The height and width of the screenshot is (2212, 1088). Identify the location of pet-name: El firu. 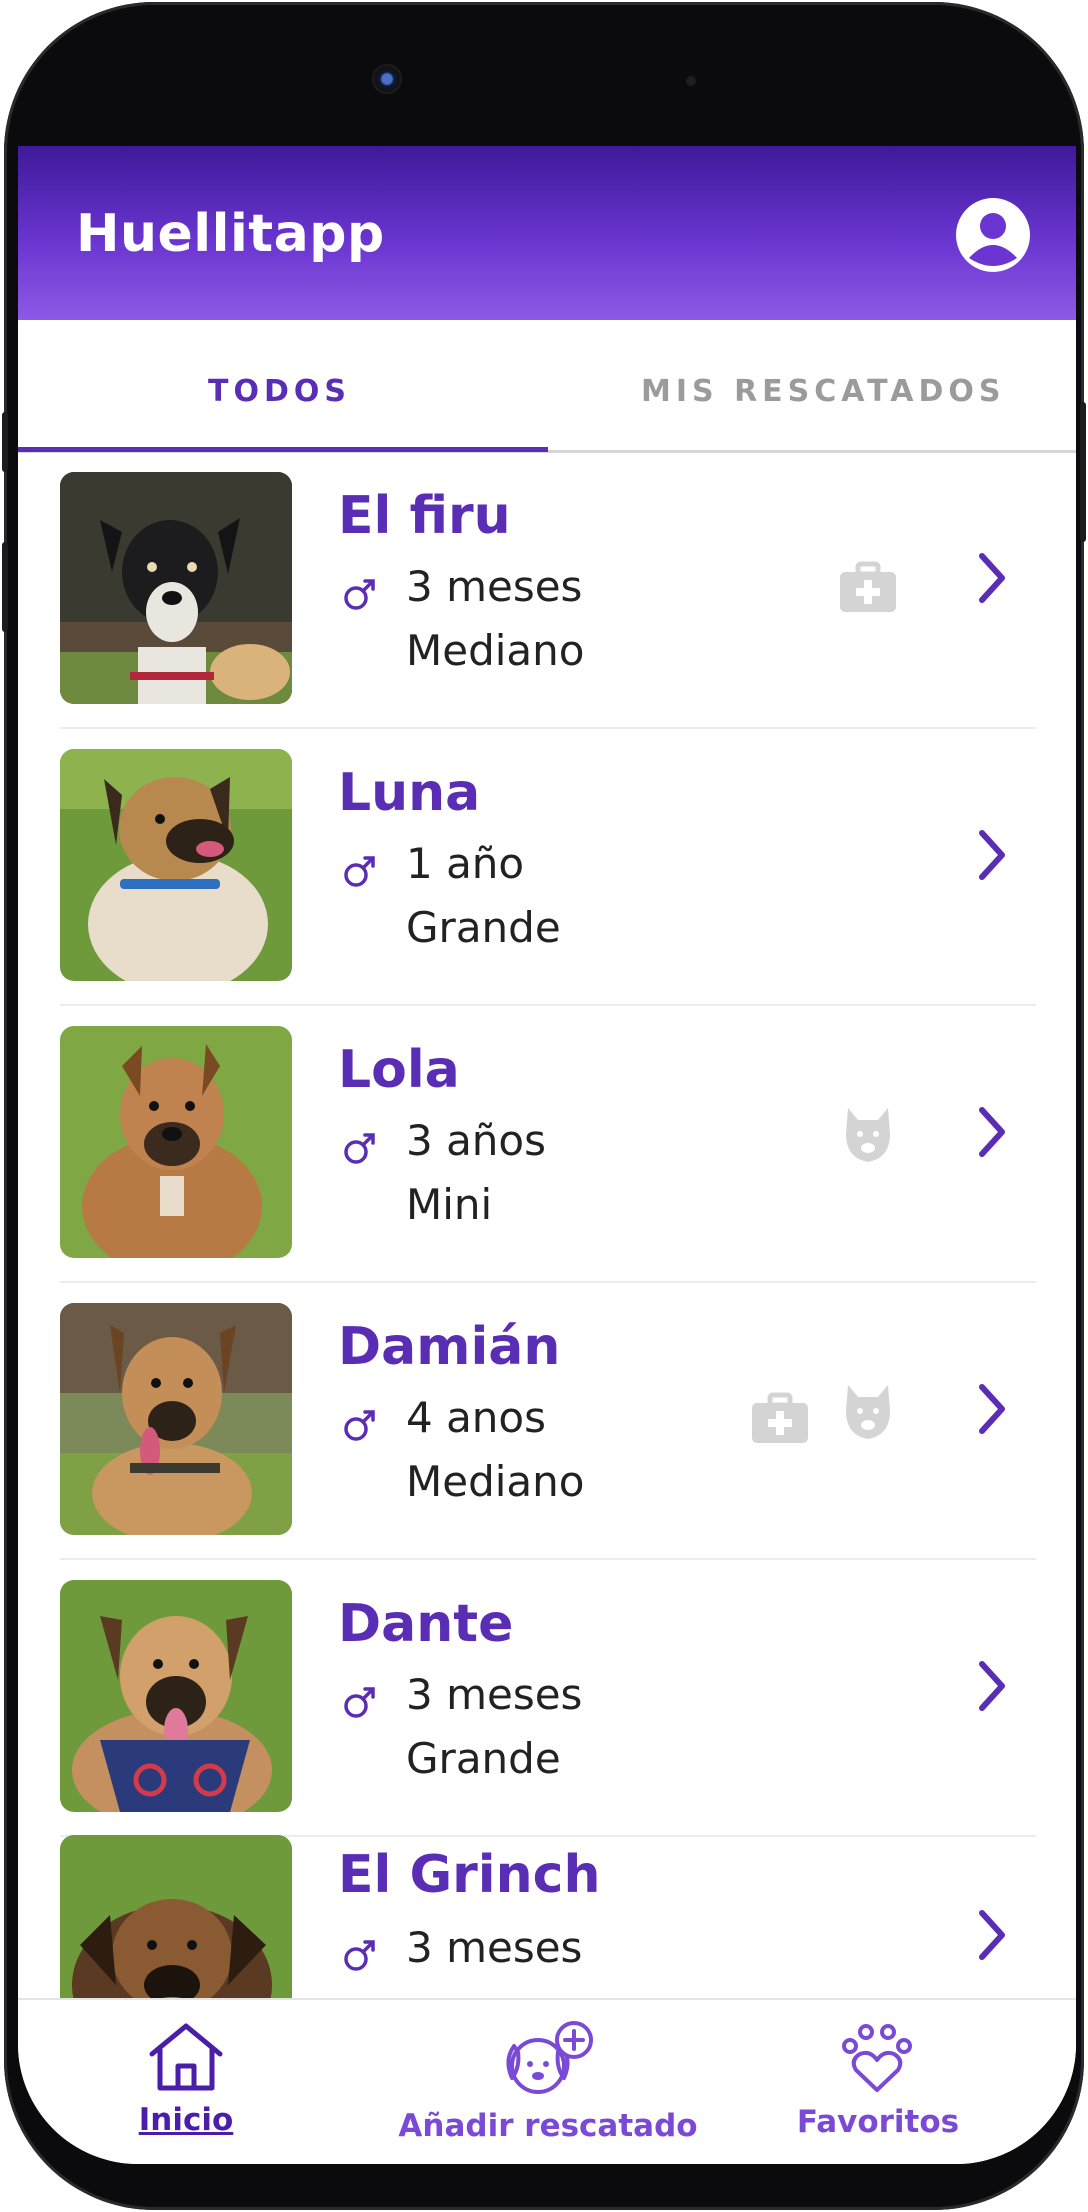
(424, 516).